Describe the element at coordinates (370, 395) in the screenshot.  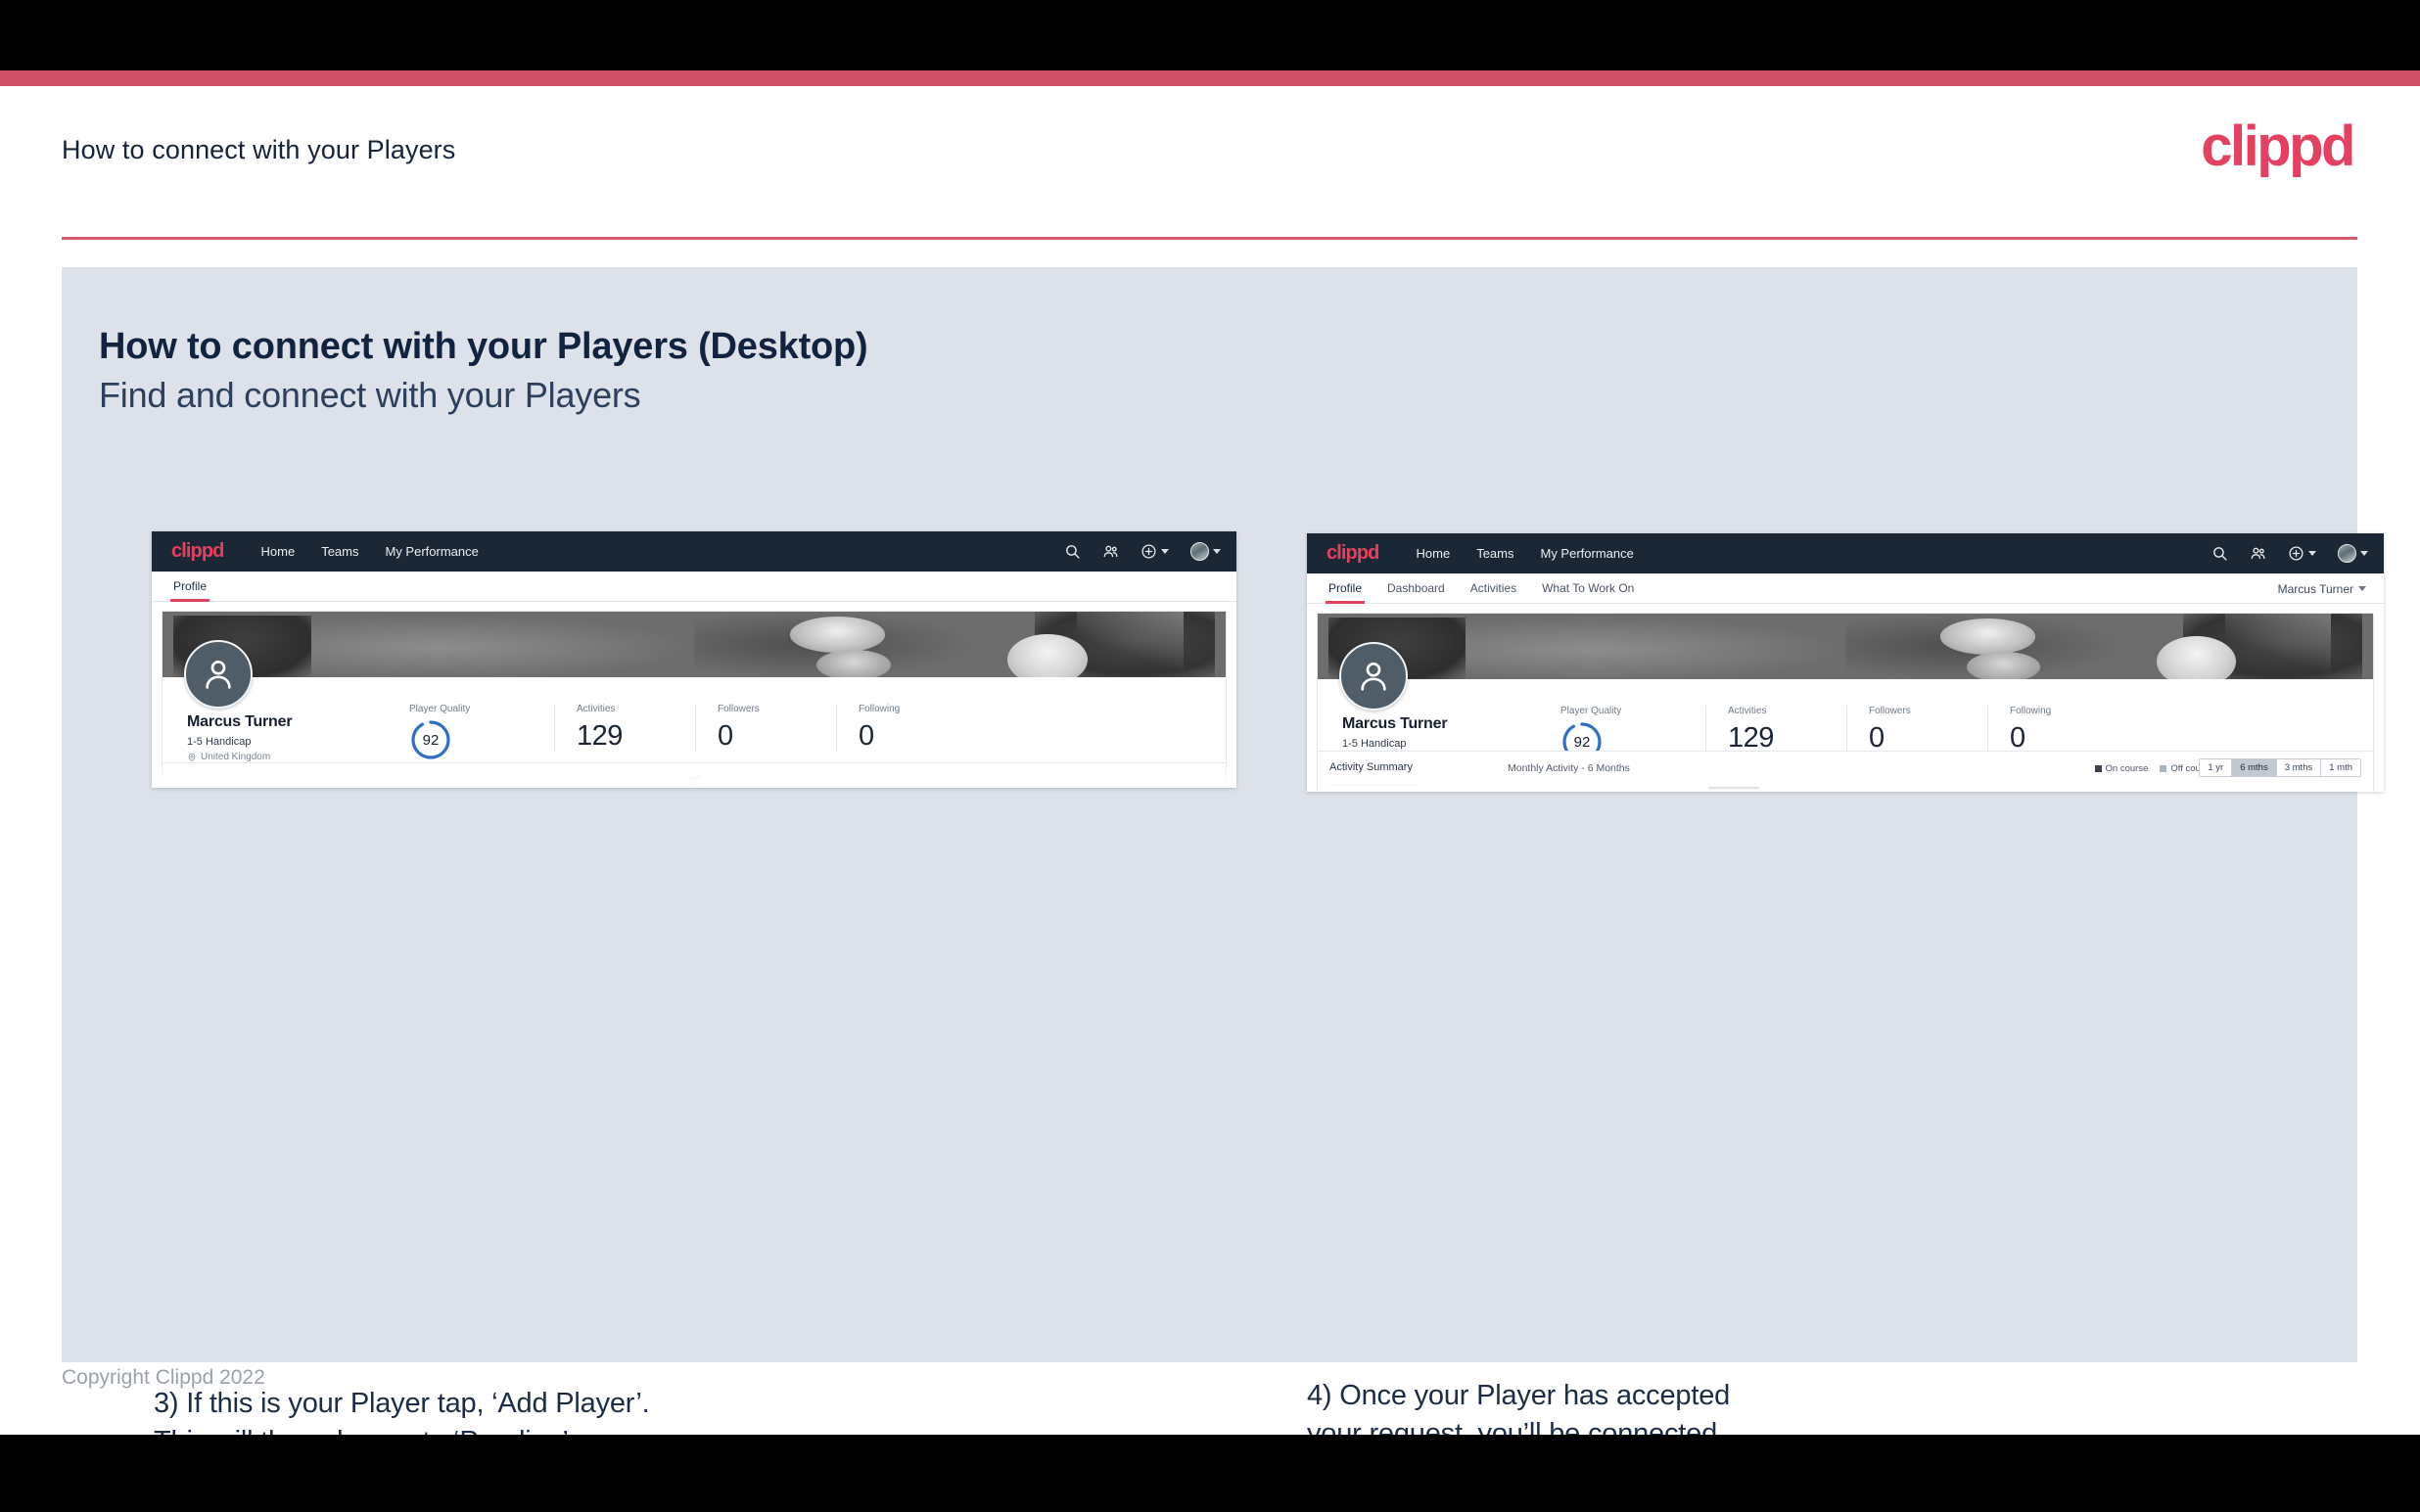
I see `slide-subtitle: Find and connect with your Players` at that location.